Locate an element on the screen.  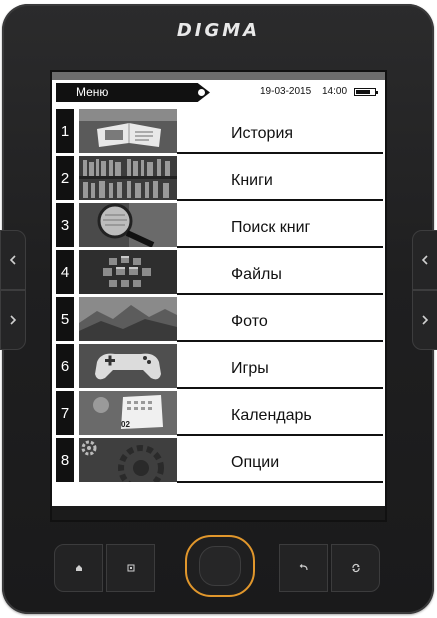
menu-title-tab: Меню is located at coordinates (133, 92).